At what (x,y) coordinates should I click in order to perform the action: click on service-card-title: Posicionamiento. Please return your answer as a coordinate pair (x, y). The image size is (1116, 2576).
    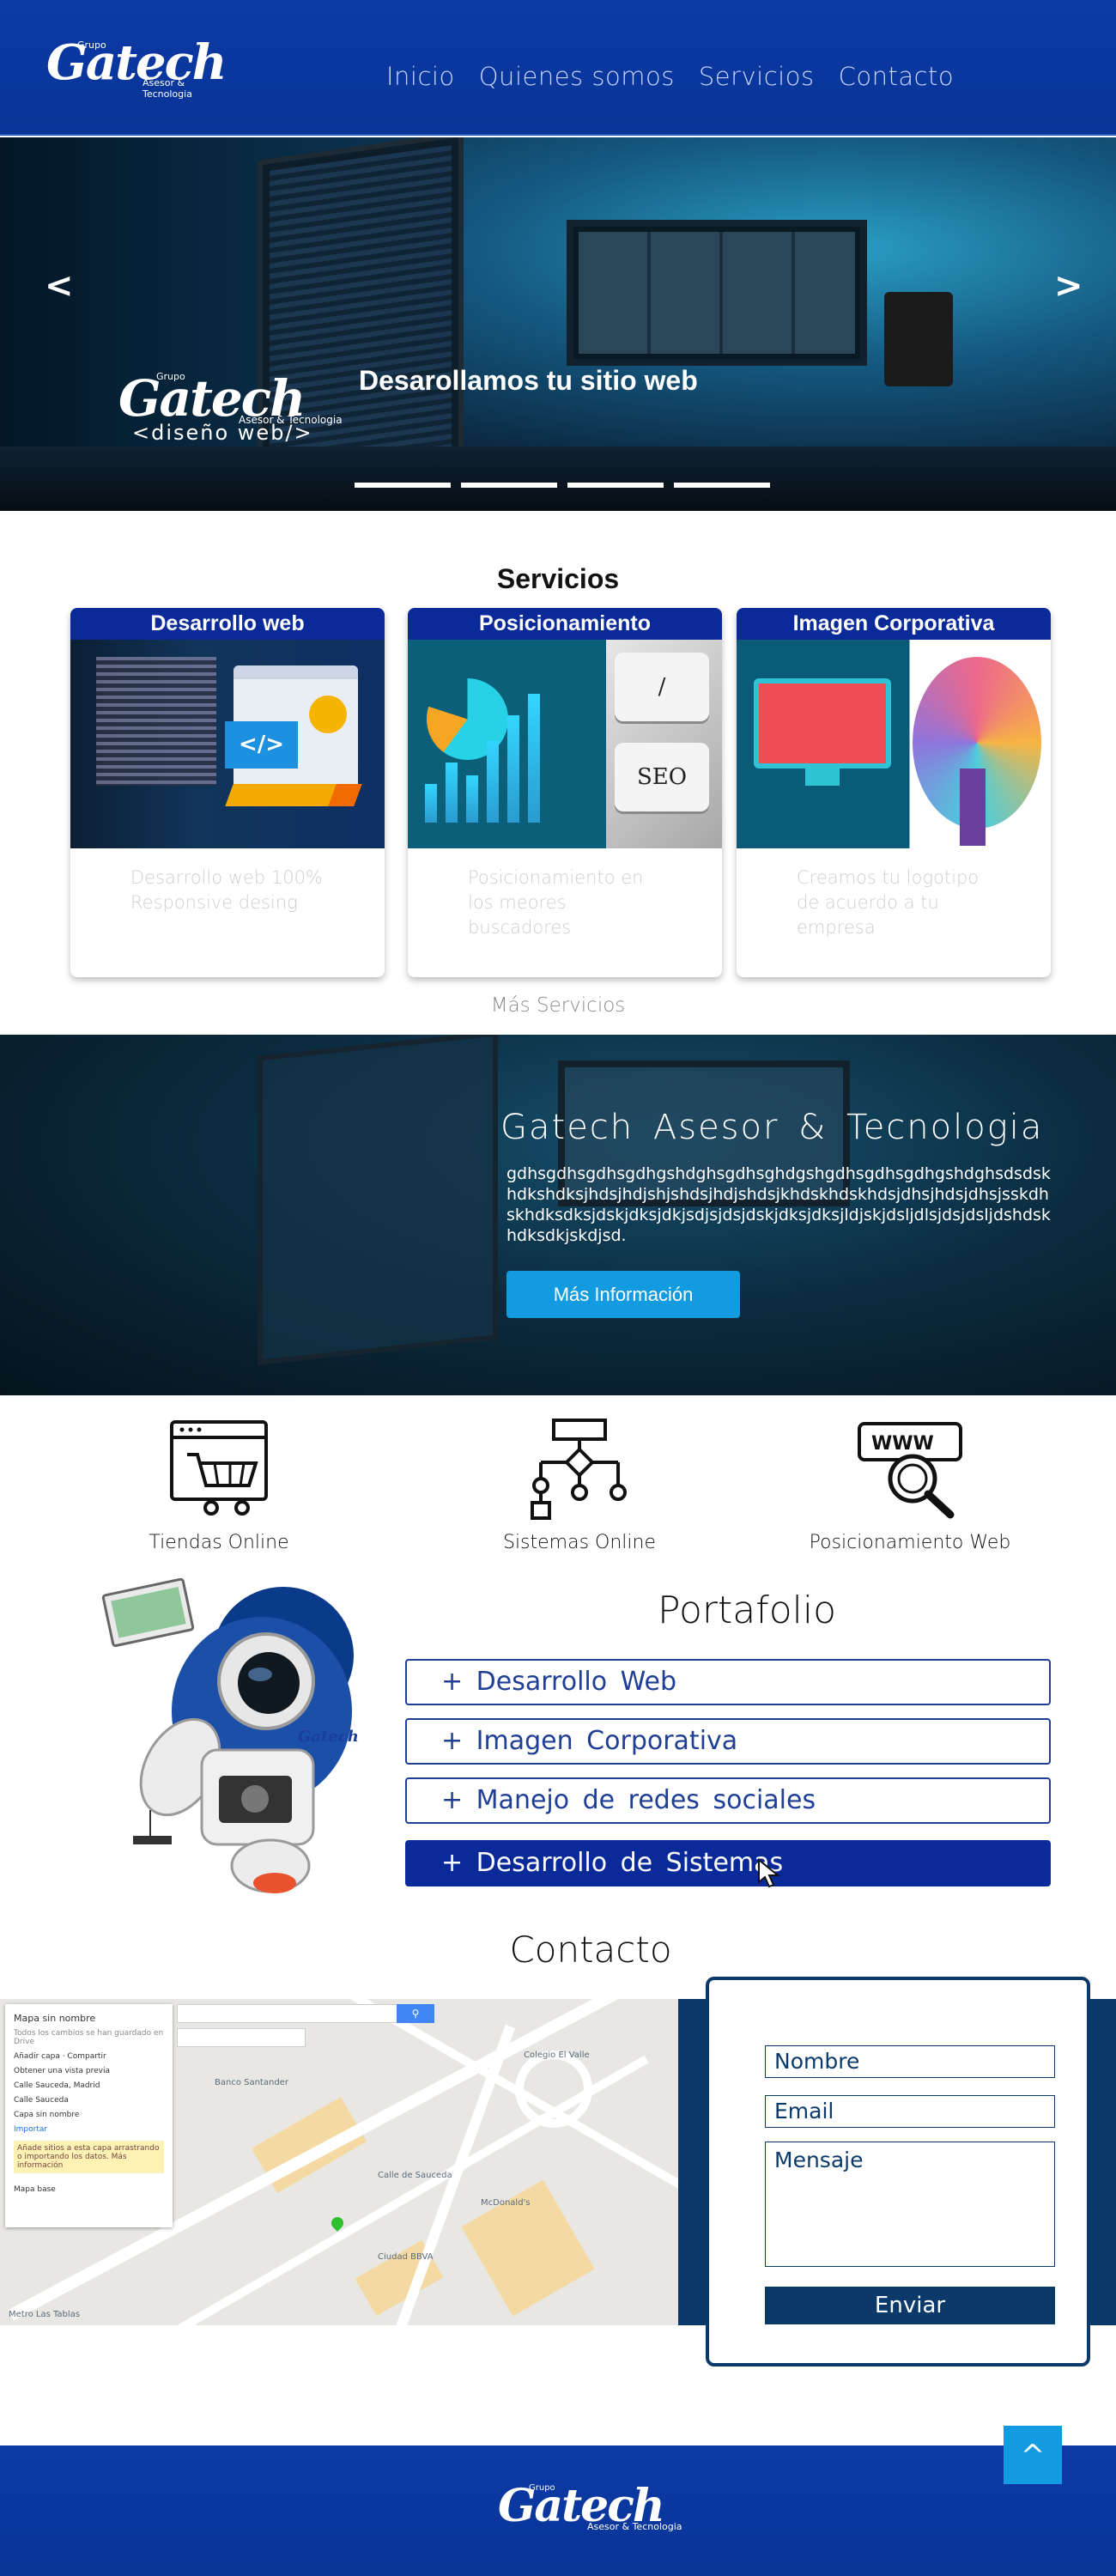
    Looking at the image, I should click on (565, 624).